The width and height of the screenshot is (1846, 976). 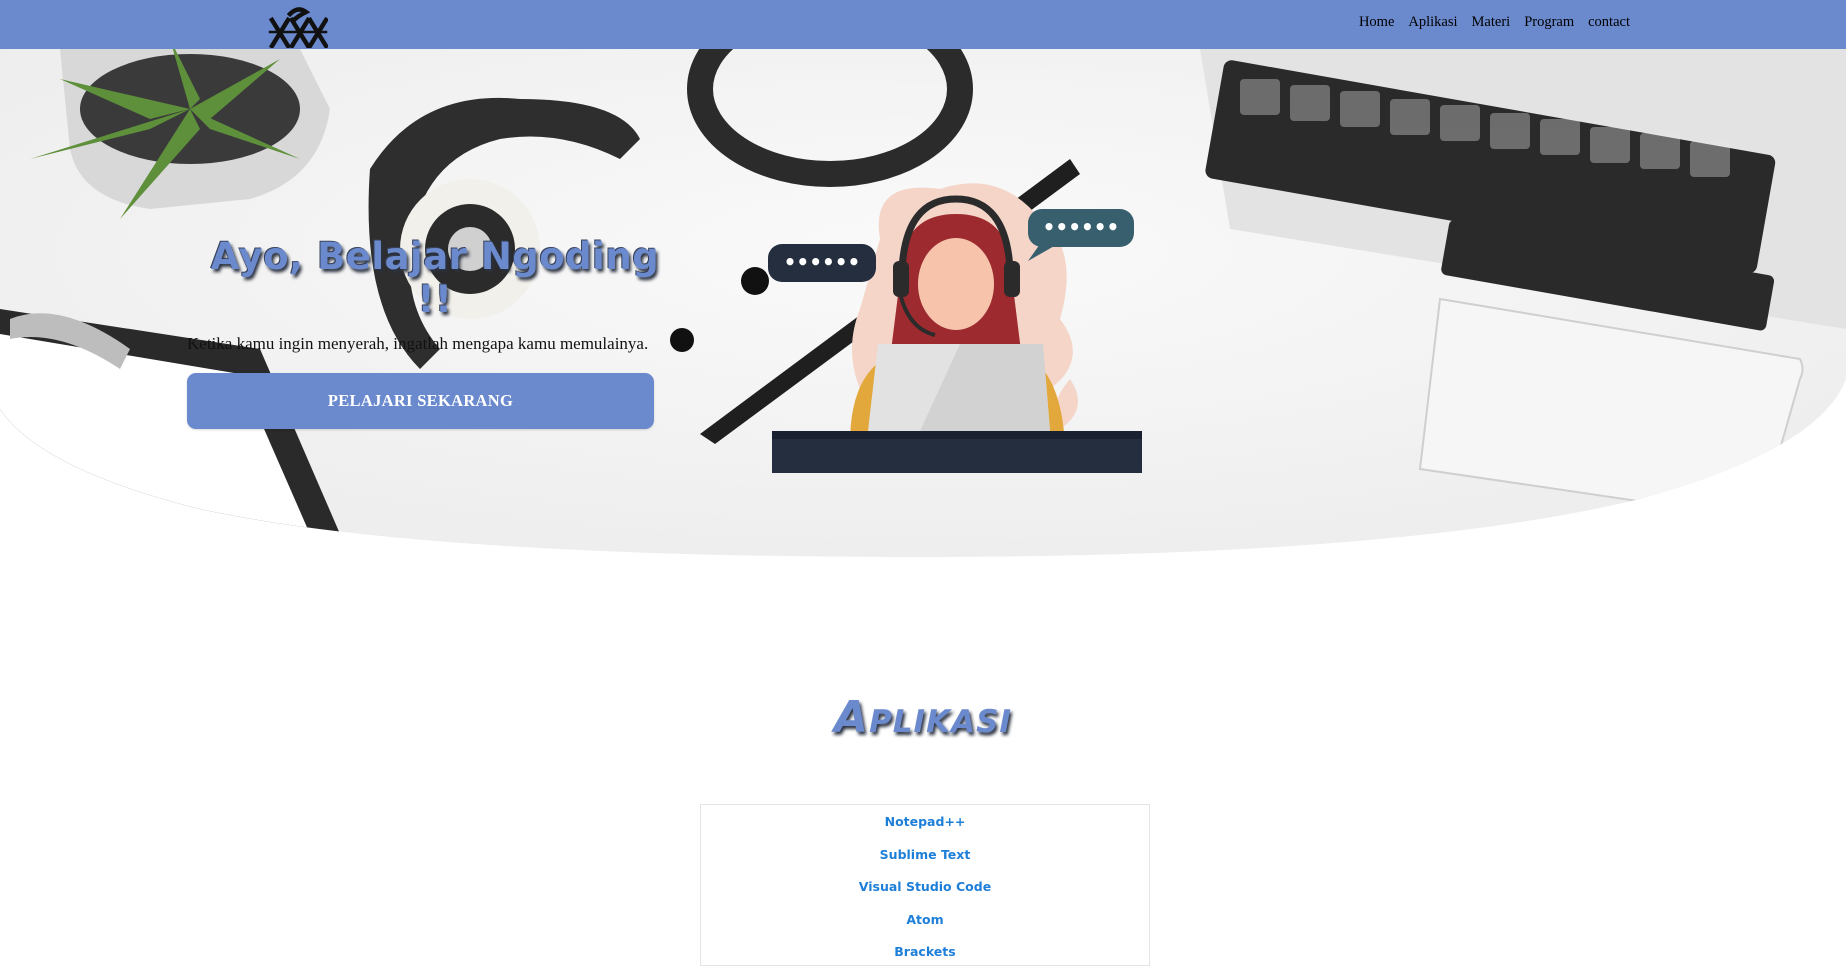 I want to click on chat-bubble-right-text: ••••••, so click(x=1081, y=227).